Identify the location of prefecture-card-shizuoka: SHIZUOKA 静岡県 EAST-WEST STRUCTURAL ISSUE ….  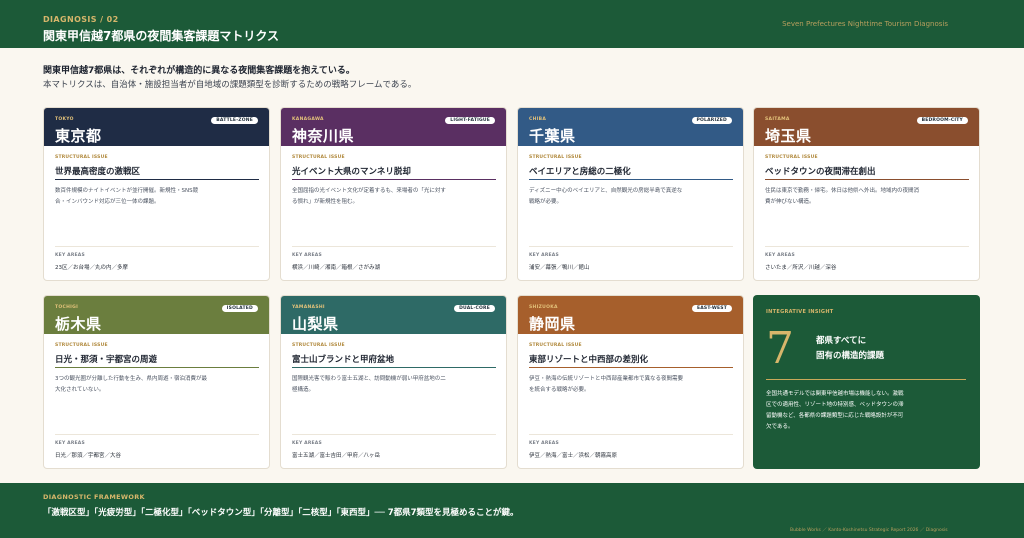
(630, 382).